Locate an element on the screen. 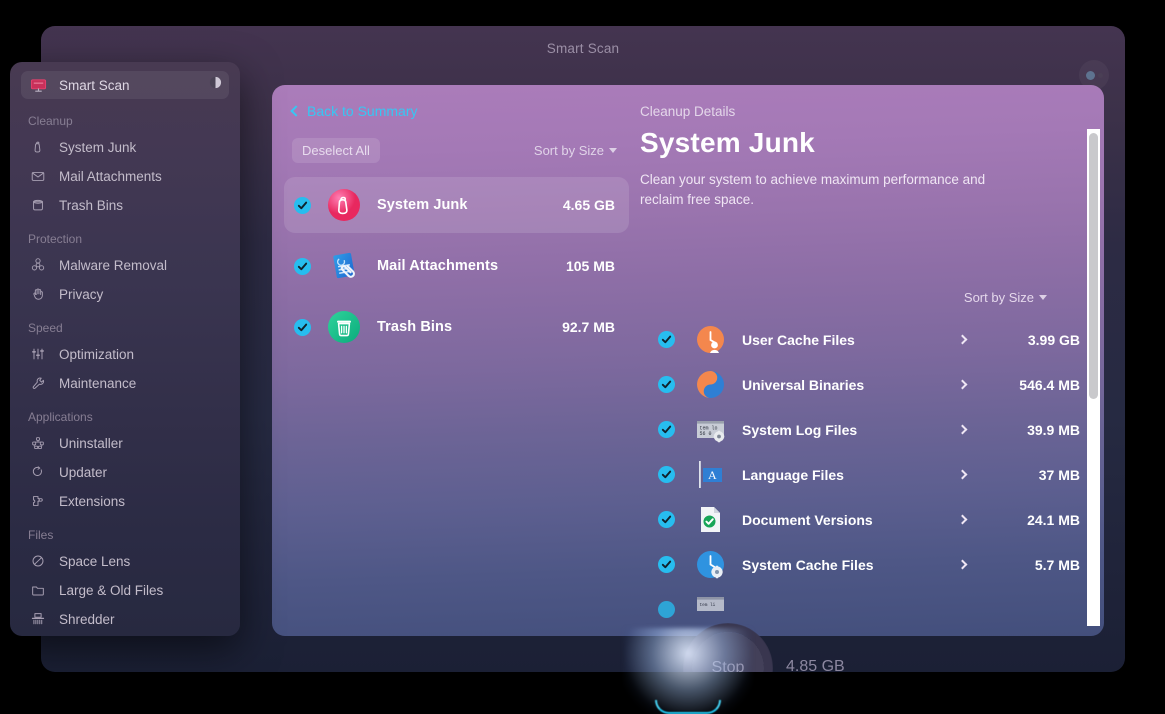  checkbox-mail-attachments is located at coordinates (302, 266).